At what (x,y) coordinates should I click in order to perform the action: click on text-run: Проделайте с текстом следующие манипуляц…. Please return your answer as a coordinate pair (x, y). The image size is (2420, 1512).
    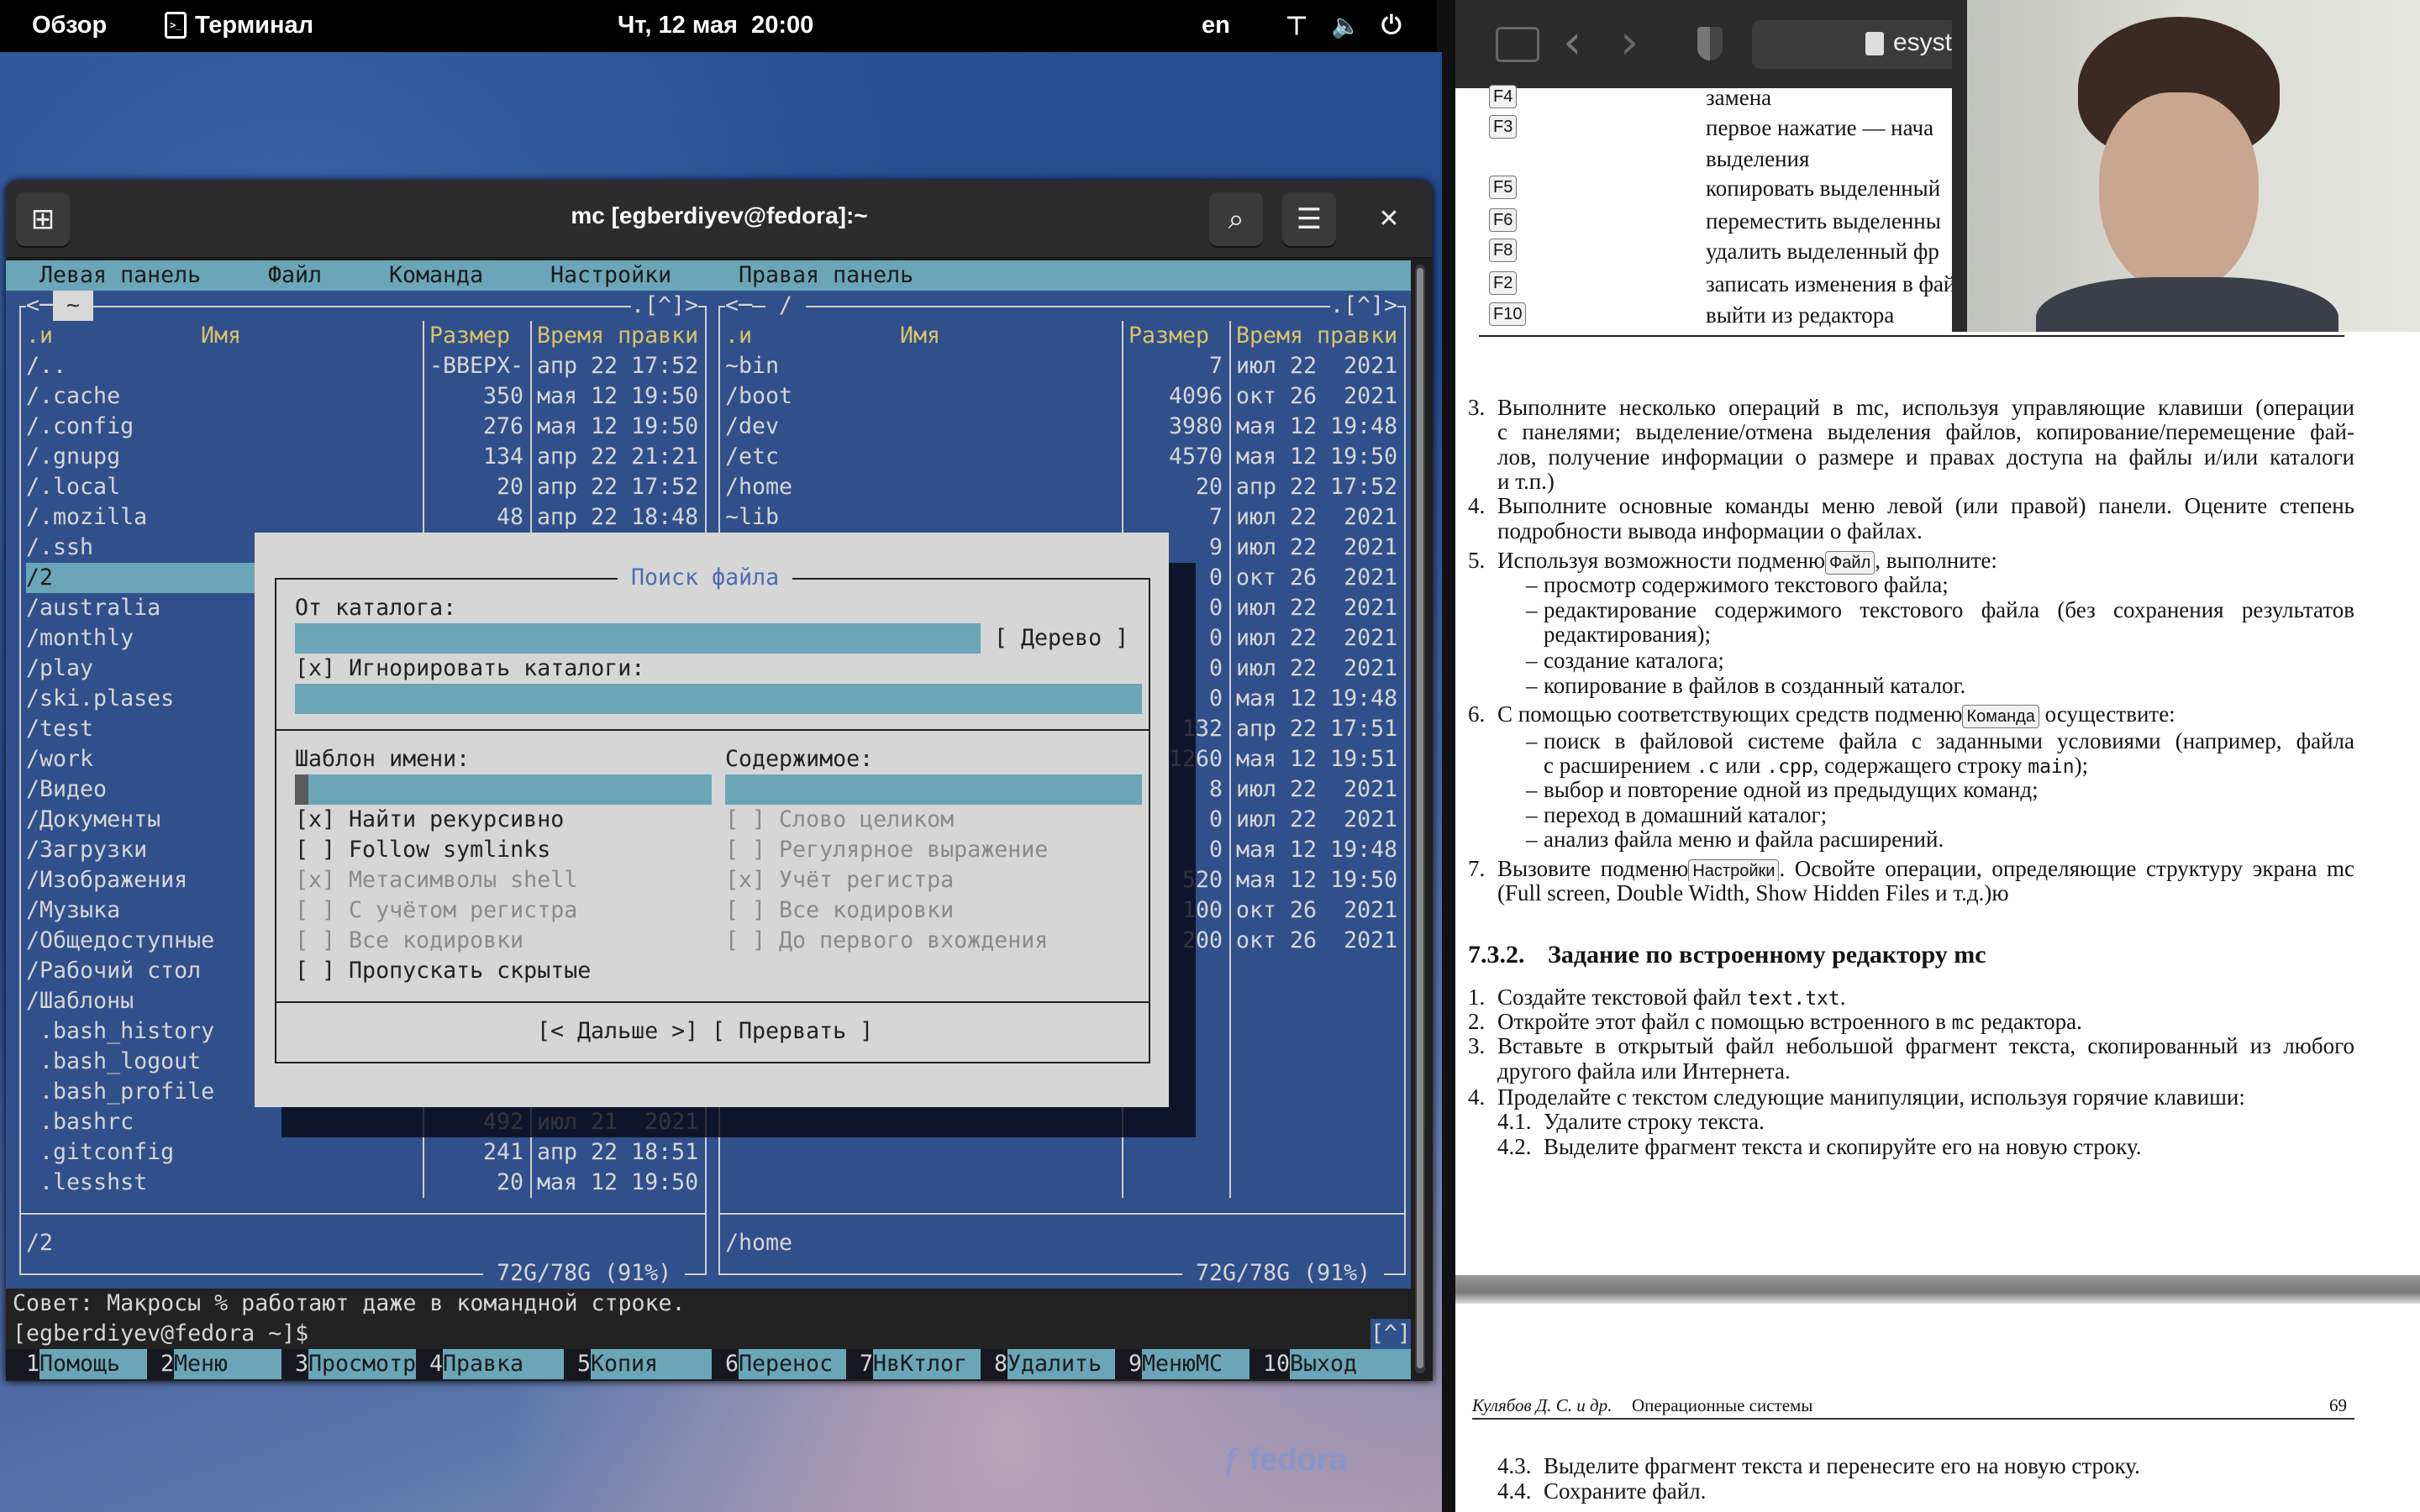
    Looking at the image, I should click on (1871, 1097).